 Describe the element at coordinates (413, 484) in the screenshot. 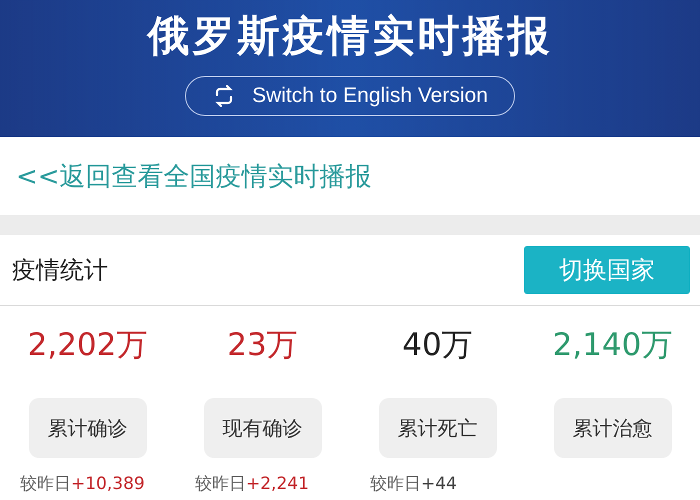

I see `daily-change: 较昨日+44` at that location.